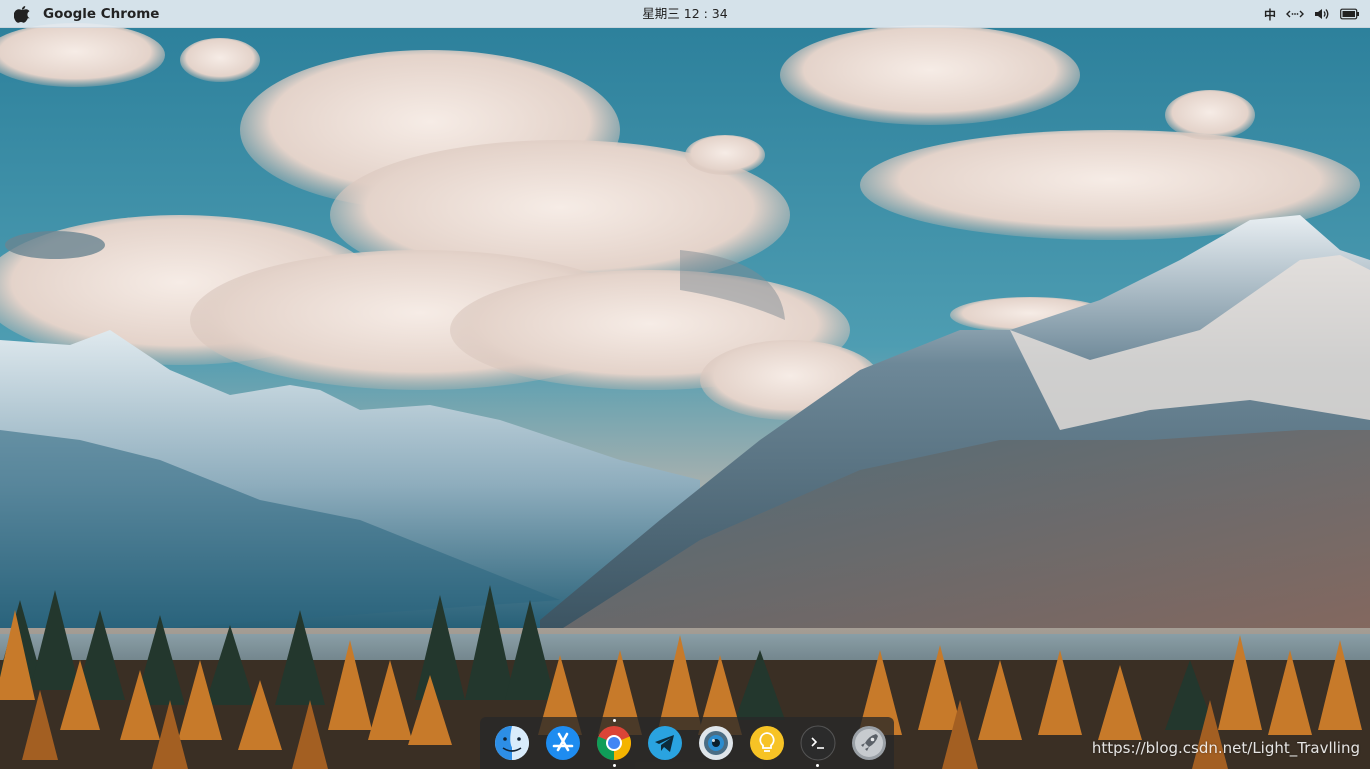  Describe the element at coordinates (1322, 14) in the screenshot. I see `volume-icon` at that location.